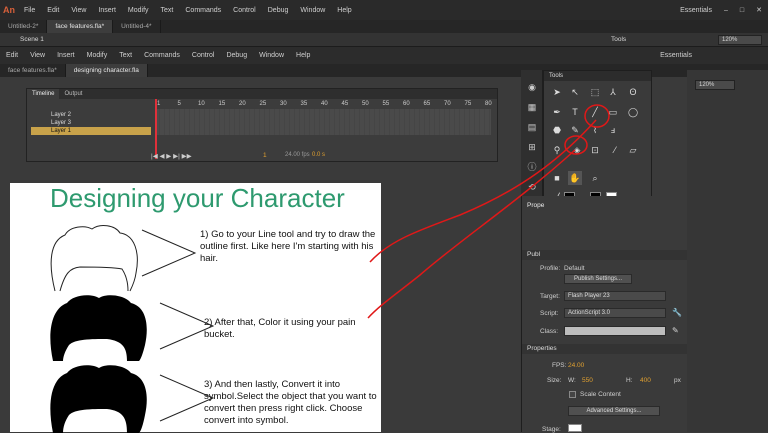 The image size is (768, 433). What do you see at coordinates (597, 116) in the screenshot?
I see `annotation-circle-line-tool` at bounding box center [597, 116].